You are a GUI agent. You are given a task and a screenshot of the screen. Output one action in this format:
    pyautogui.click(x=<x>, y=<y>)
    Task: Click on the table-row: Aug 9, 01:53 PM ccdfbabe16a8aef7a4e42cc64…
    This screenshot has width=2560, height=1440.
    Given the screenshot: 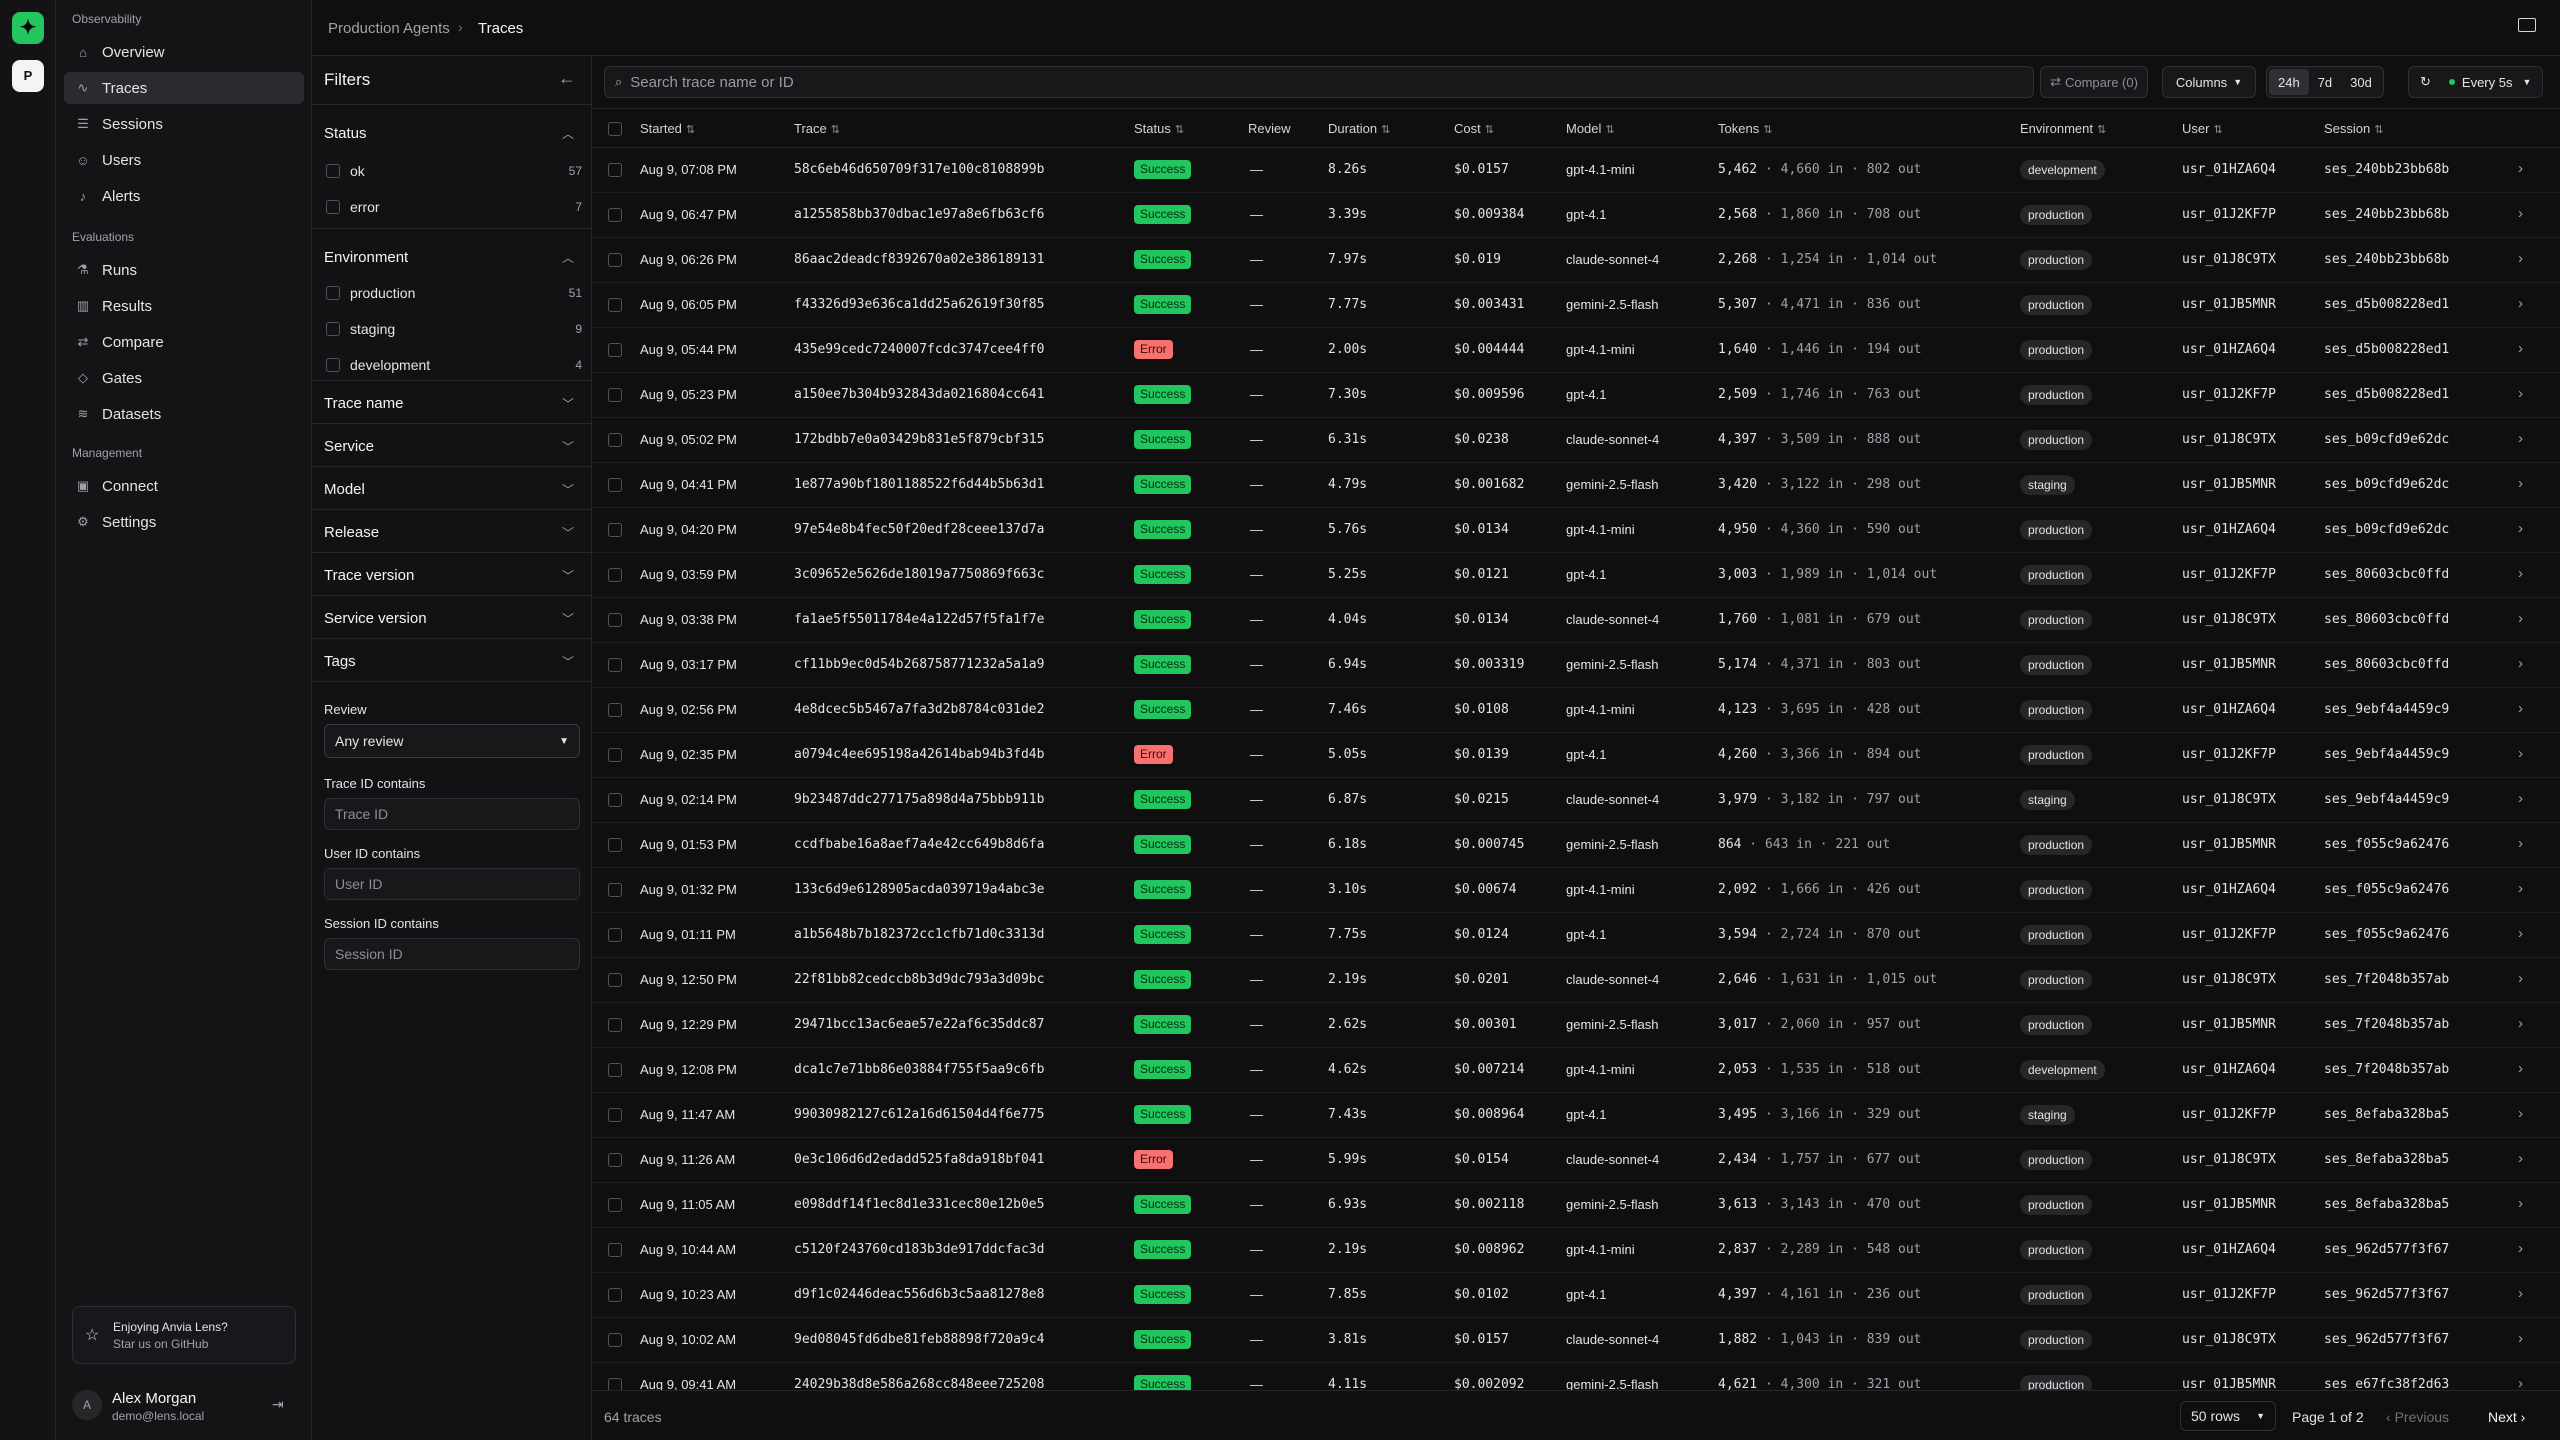 What is the action you would take?
    pyautogui.click(x=1576, y=845)
    